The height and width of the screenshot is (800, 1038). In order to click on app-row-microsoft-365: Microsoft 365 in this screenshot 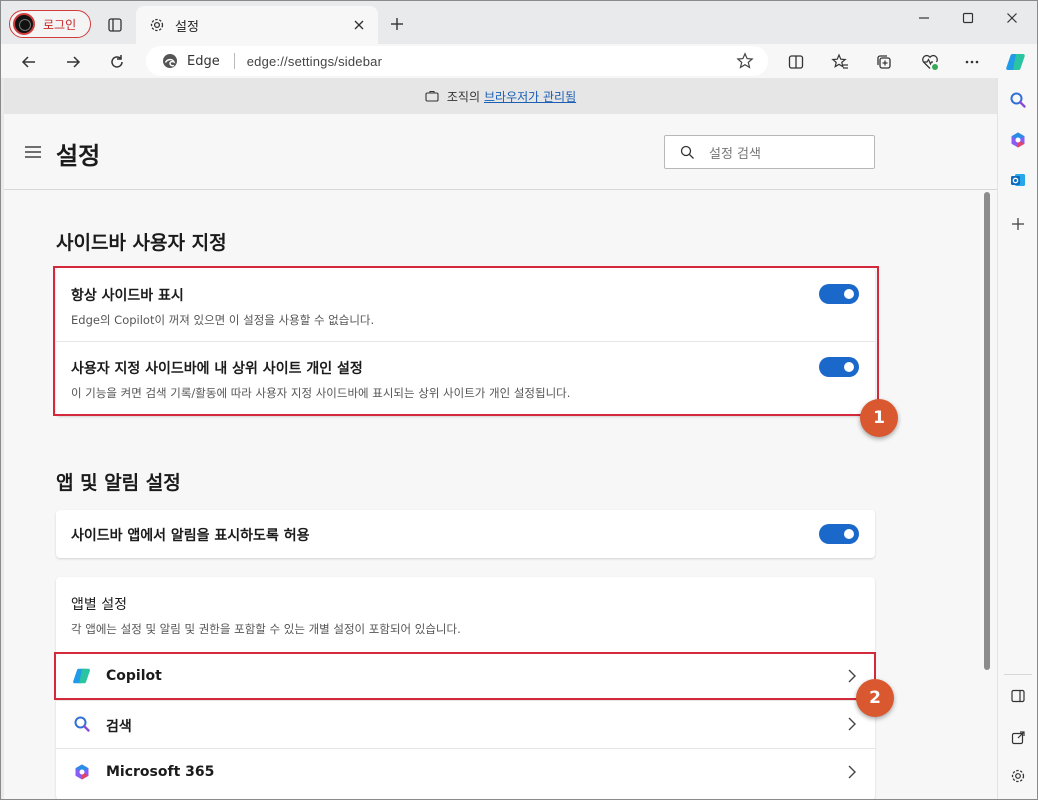, I will do `click(465, 772)`.